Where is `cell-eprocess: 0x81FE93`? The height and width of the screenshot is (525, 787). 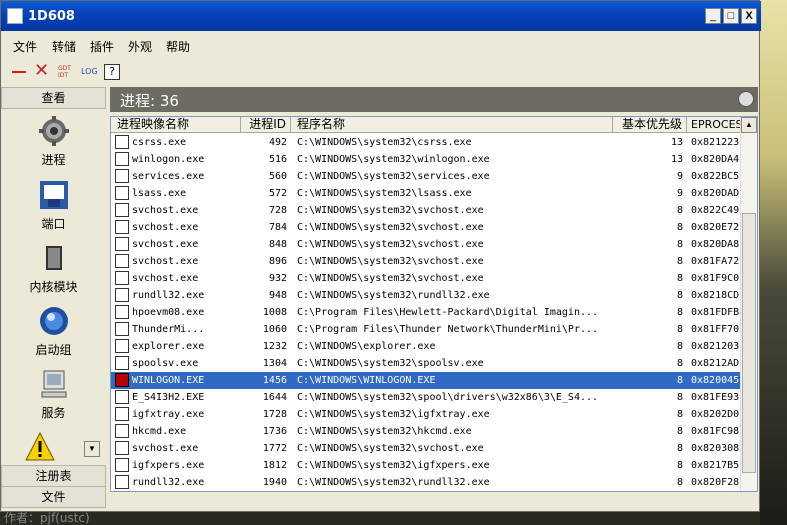
cell-eprocess: 0x81FE93 is located at coordinates (715, 397).